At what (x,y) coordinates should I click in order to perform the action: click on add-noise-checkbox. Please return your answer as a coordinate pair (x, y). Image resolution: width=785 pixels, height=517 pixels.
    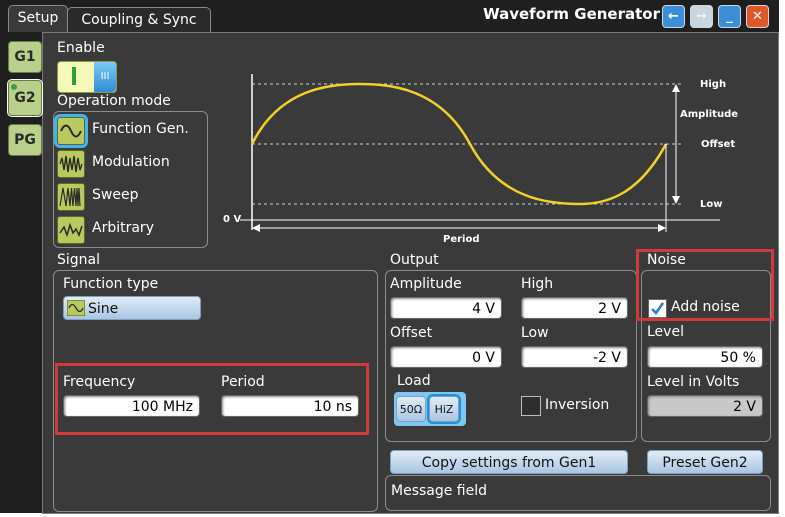
    Looking at the image, I should click on (657, 308).